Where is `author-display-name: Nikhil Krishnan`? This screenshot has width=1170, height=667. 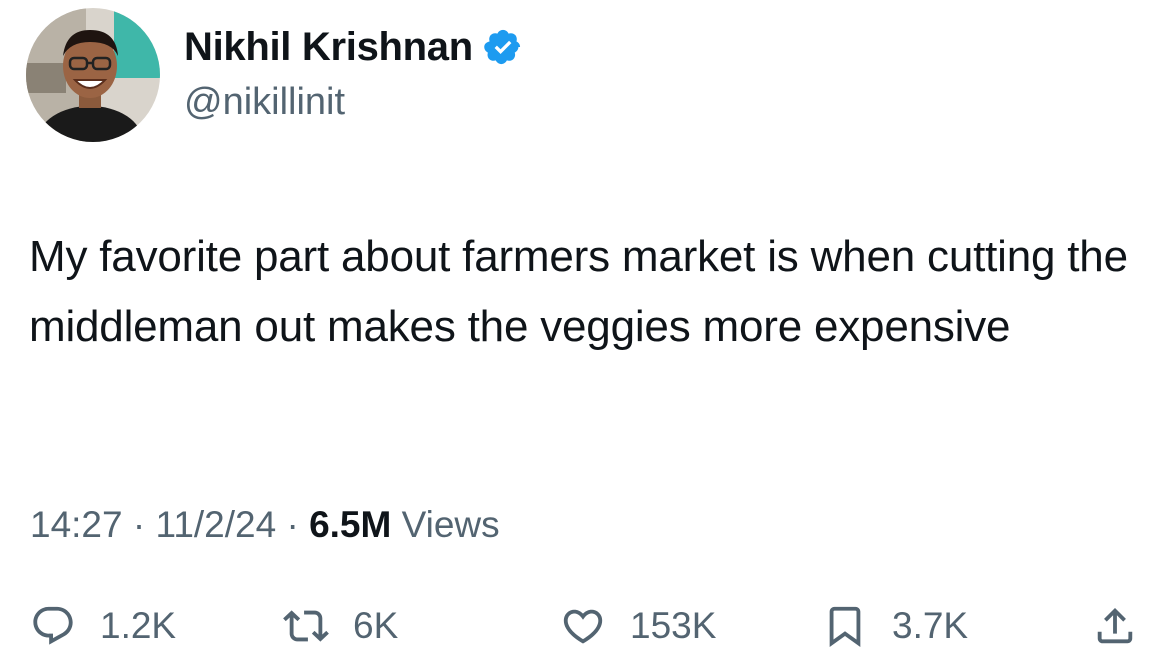
author-display-name: Nikhil Krishnan is located at coordinates (328, 47).